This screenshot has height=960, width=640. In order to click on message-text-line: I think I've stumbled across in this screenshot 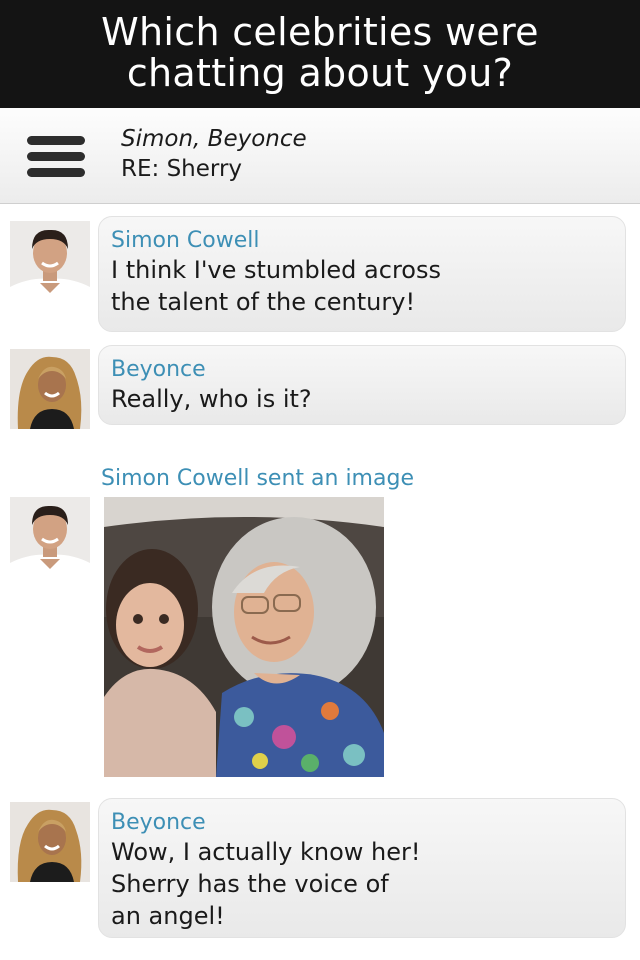, I will do `click(276, 270)`.